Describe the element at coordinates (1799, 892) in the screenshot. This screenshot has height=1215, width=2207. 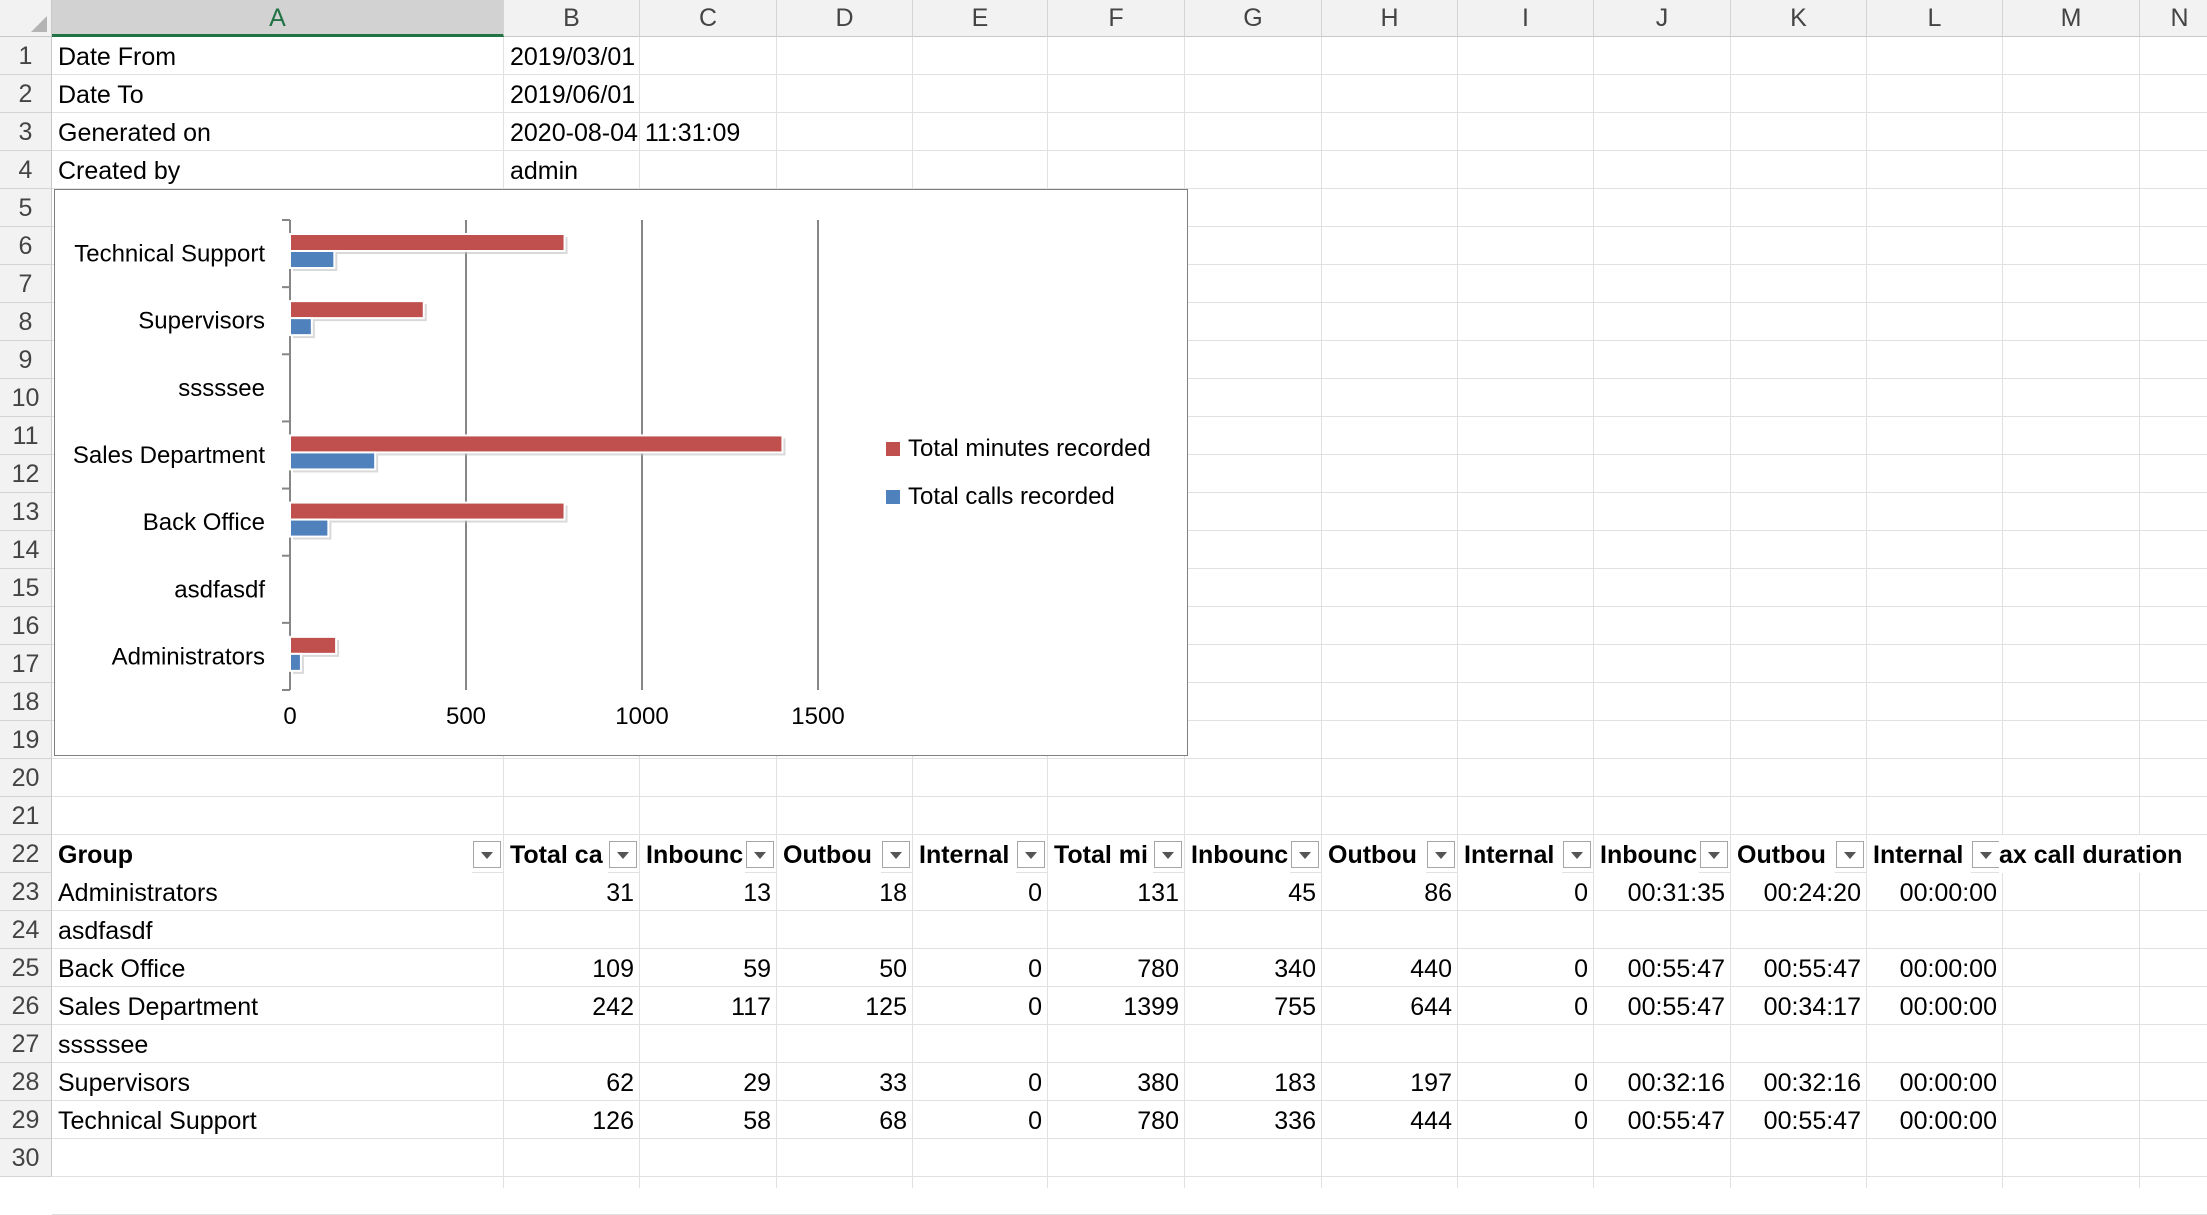
I see `table-data-cell: 00:24:20` at that location.